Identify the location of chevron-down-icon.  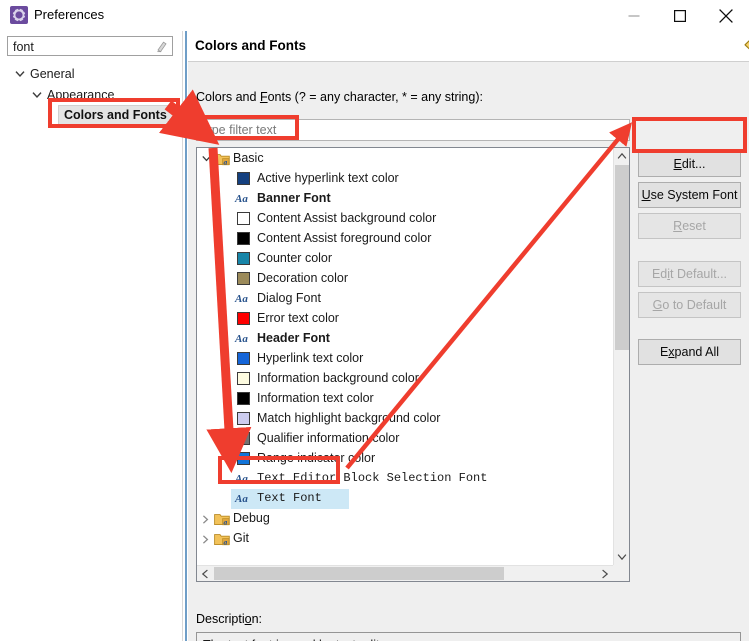
(206, 159).